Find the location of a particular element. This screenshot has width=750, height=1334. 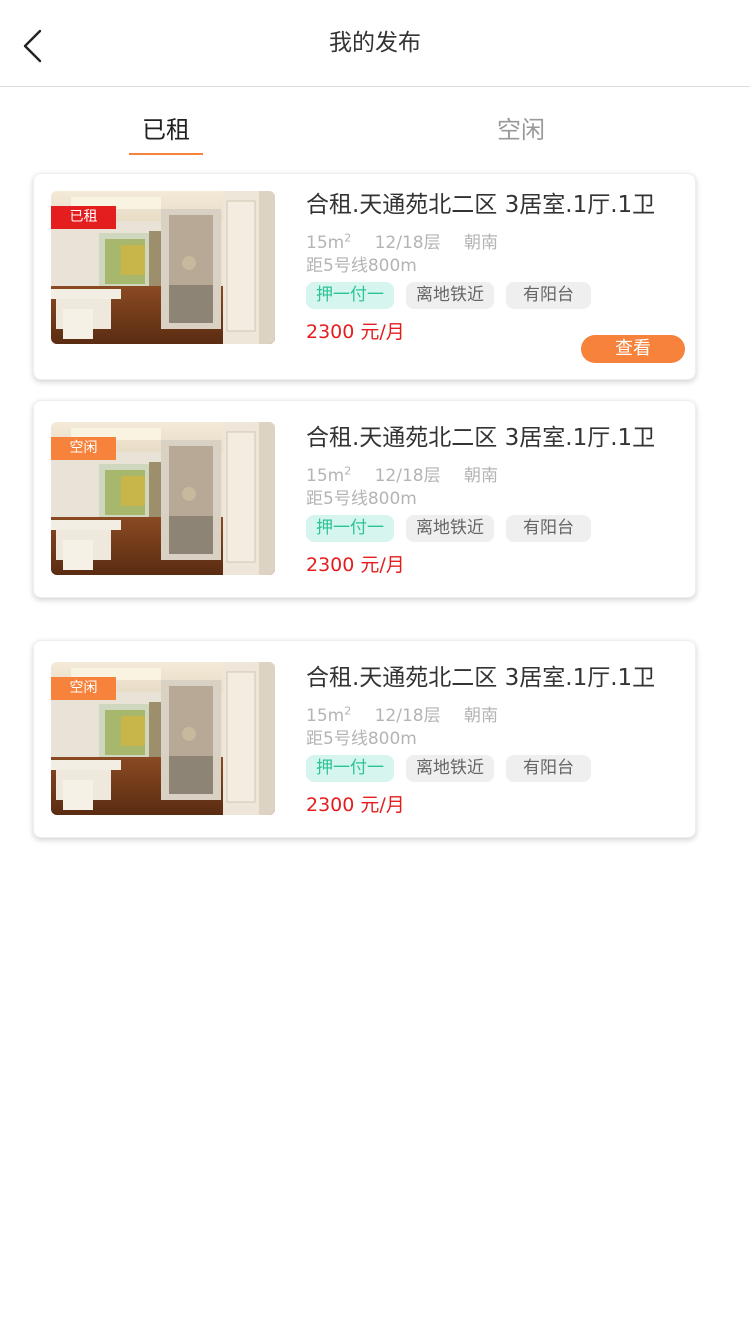

tab-idle: 空闲 is located at coordinates (521, 133).